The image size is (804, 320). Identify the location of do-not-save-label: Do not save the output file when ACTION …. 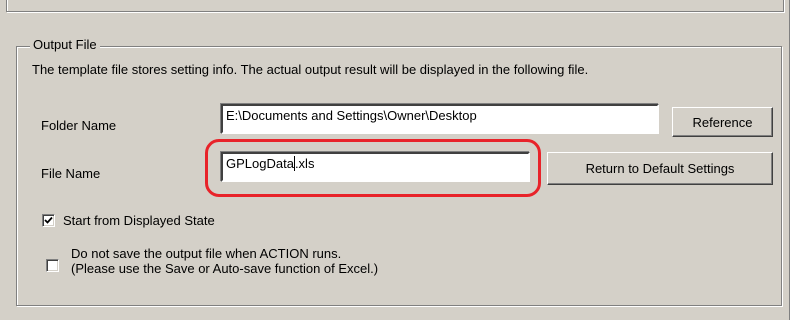
(224, 261).